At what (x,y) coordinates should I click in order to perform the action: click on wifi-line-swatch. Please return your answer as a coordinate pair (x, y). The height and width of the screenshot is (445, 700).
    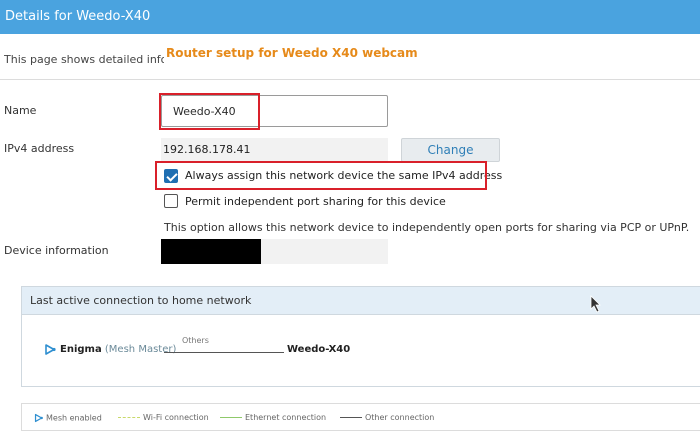
    Looking at the image, I should click on (129, 417).